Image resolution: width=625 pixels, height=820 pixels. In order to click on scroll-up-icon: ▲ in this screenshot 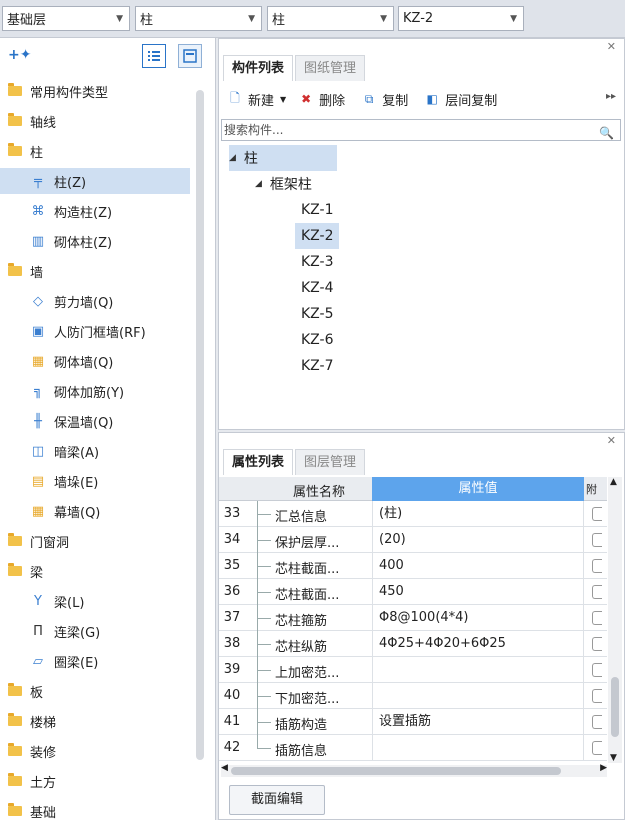, I will do `click(613, 482)`.